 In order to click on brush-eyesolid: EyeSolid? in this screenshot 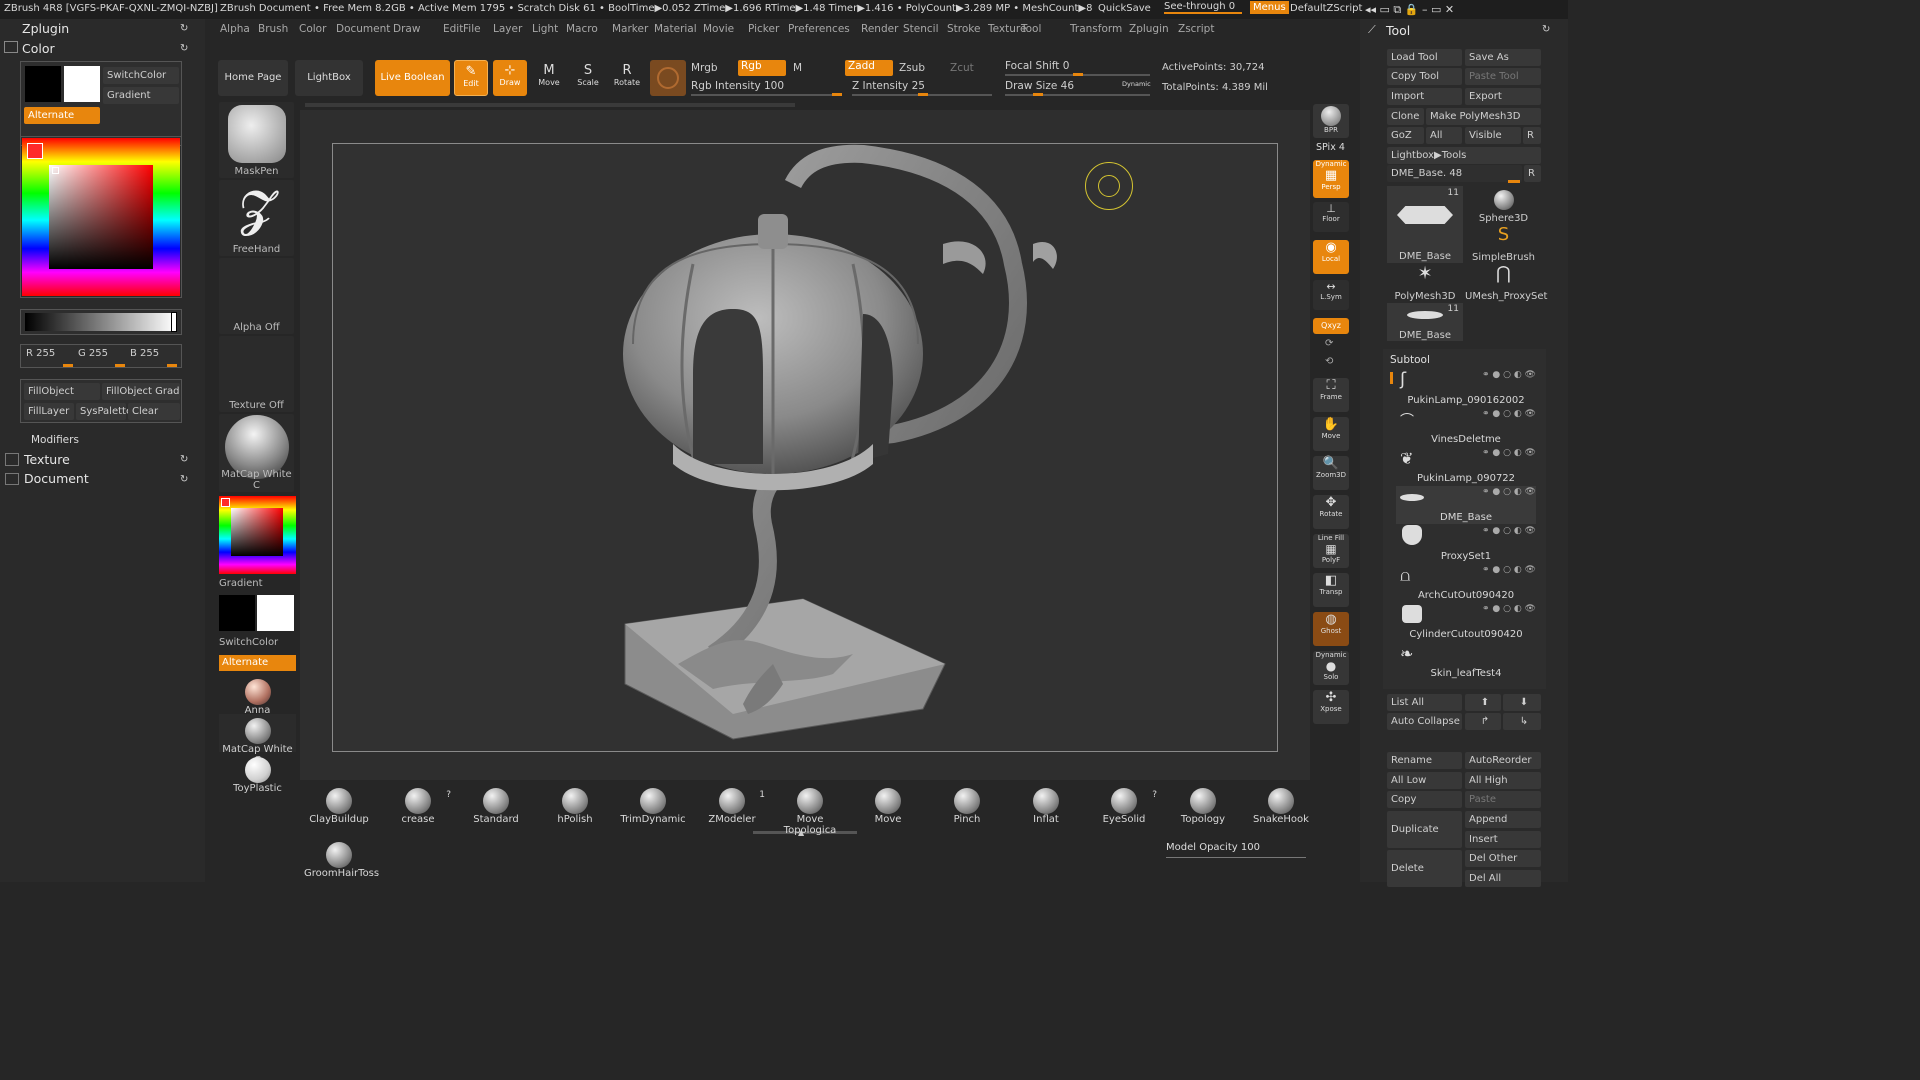, I will do `click(1124, 807)`.